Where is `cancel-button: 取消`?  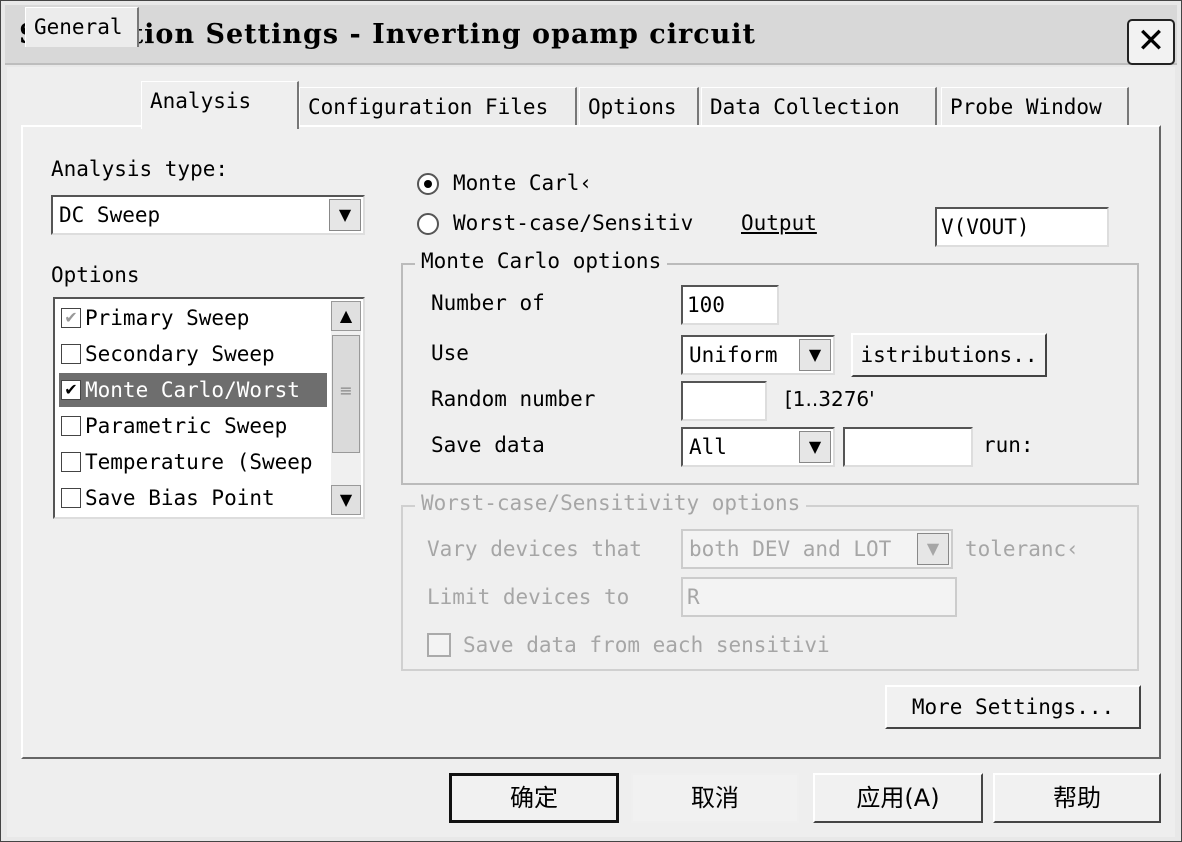 cancel-button: 取消 is located at coordinates (715, 798).